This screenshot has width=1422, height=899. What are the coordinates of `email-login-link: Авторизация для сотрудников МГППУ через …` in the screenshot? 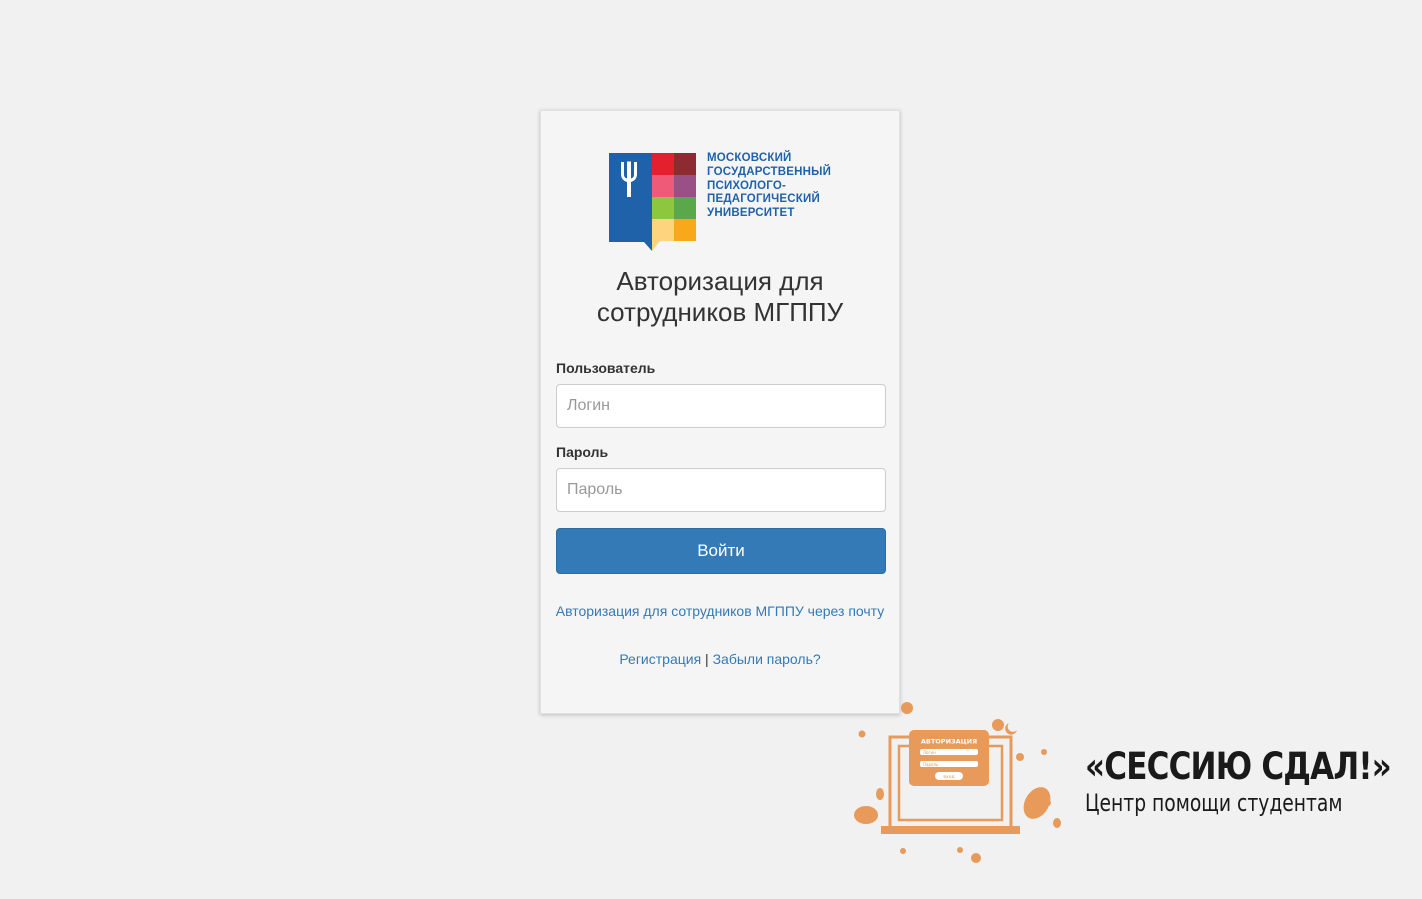 It's located at (720, 611).